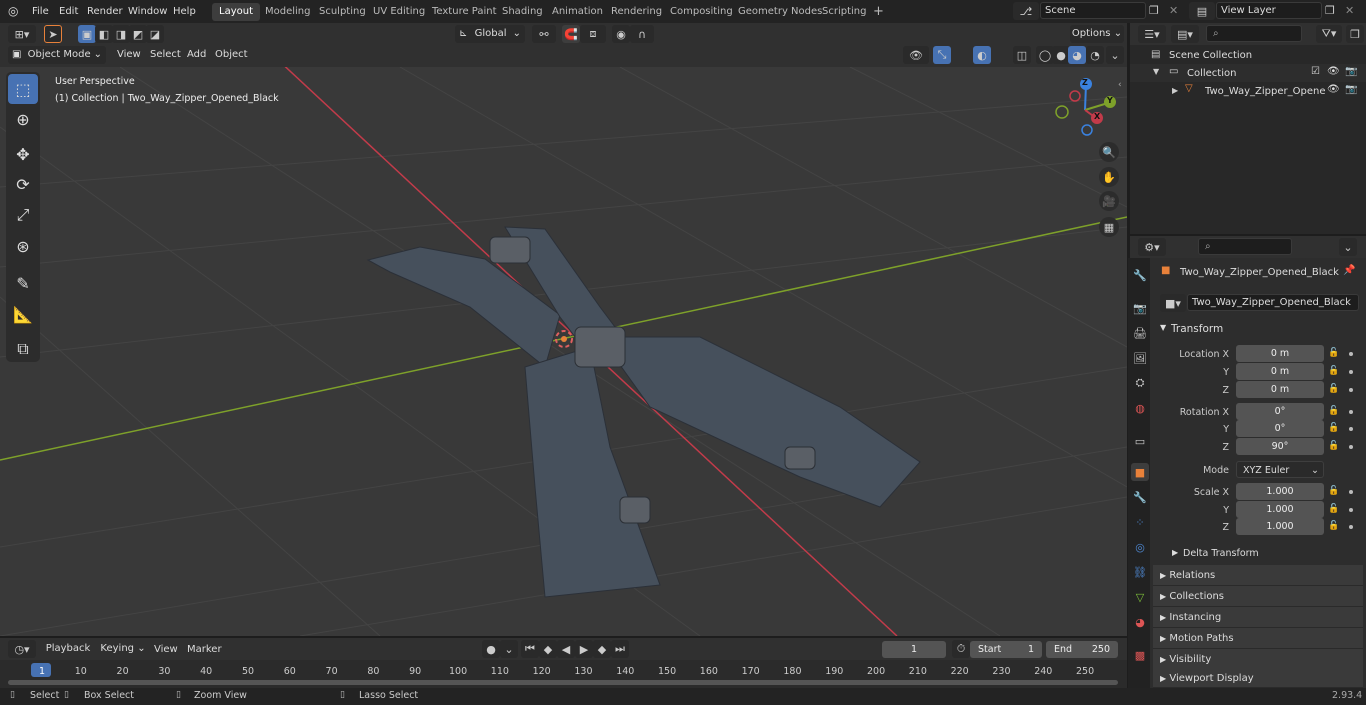  What do you see at coordinates (22, 649) in the screenshot?
I see `timeline-editor-type-icon: ◷▾` at bounding box center [22, 649].